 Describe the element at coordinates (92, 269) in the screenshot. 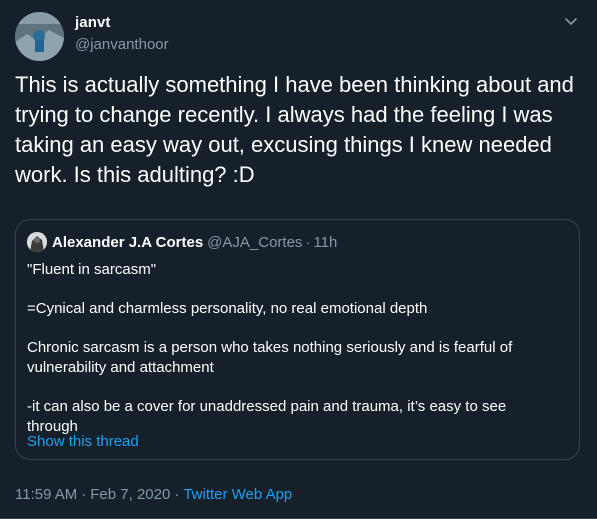

I see `quoted-paragraph: "Fluent in sarcasm"` at that location.